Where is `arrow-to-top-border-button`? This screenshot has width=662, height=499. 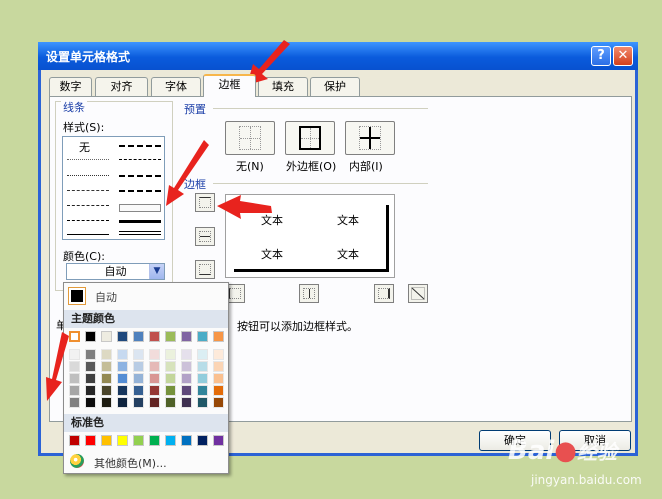
arrow-to-top-border-button is located at coordinates (244, 207).